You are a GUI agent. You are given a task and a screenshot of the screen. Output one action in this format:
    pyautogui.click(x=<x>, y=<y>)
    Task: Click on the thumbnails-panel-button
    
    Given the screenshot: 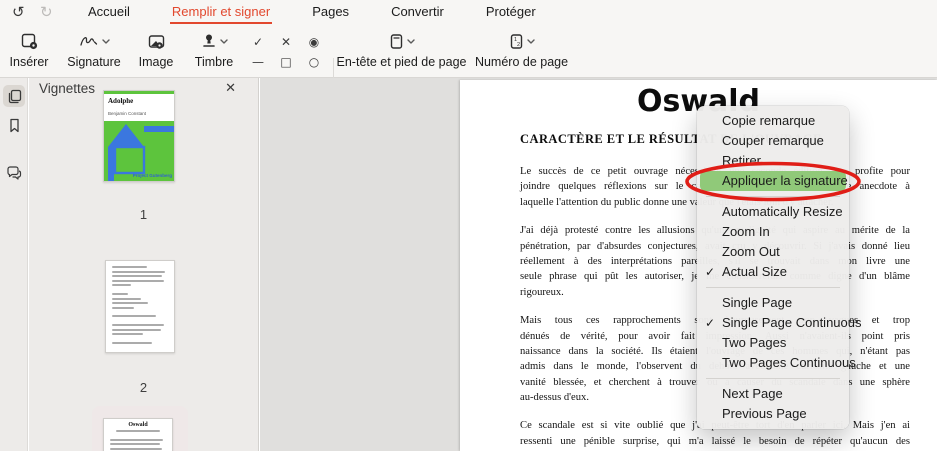 What is the action you would take?
    pyautogui.click(x=14, y=96)
    